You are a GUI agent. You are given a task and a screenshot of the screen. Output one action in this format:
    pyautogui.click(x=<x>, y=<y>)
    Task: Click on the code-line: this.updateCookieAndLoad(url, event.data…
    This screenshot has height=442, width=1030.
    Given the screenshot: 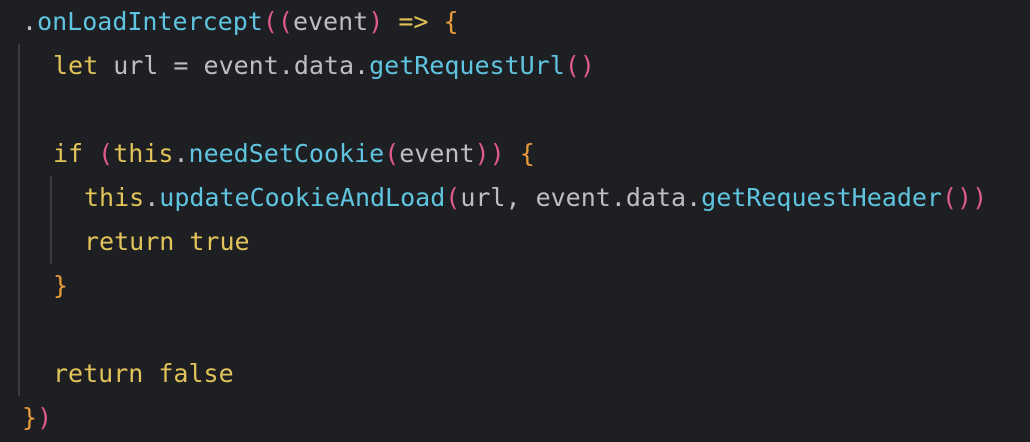 What is the action you would take?
    pyautogui.click(x=535, y=198)
    